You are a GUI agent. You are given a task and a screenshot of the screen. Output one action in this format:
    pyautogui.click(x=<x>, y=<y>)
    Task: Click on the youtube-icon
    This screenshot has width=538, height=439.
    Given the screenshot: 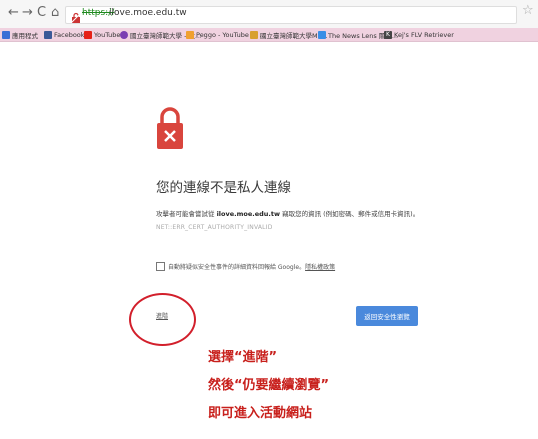 What is the action you would take?
    pyautogui.click(x=88, y=34)
    